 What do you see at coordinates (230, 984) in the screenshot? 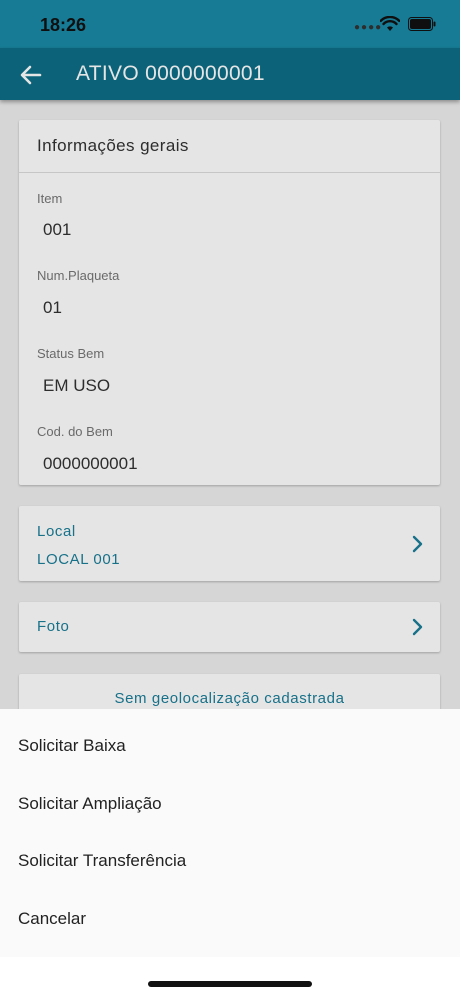
I see `home-indicator` at bounding box center [230, 984].